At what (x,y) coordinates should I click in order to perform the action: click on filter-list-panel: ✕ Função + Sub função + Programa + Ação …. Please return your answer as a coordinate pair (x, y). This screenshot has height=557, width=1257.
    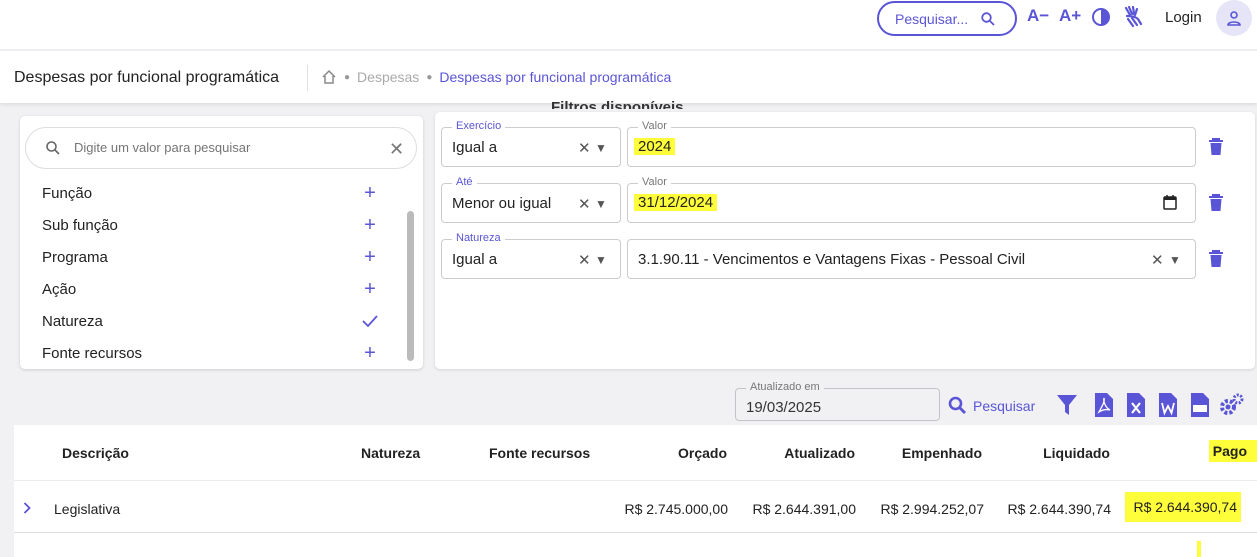
    Looking at the image, I should click on (221, 242).